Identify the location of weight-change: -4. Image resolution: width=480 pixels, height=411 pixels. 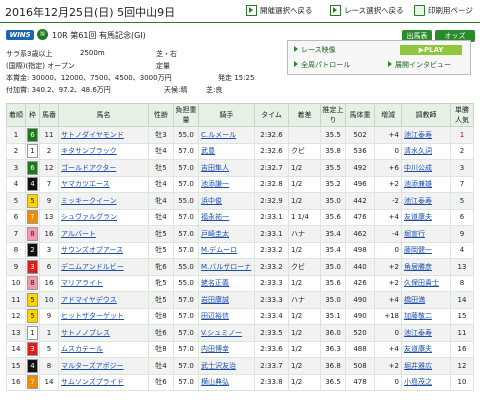
(395, 233).